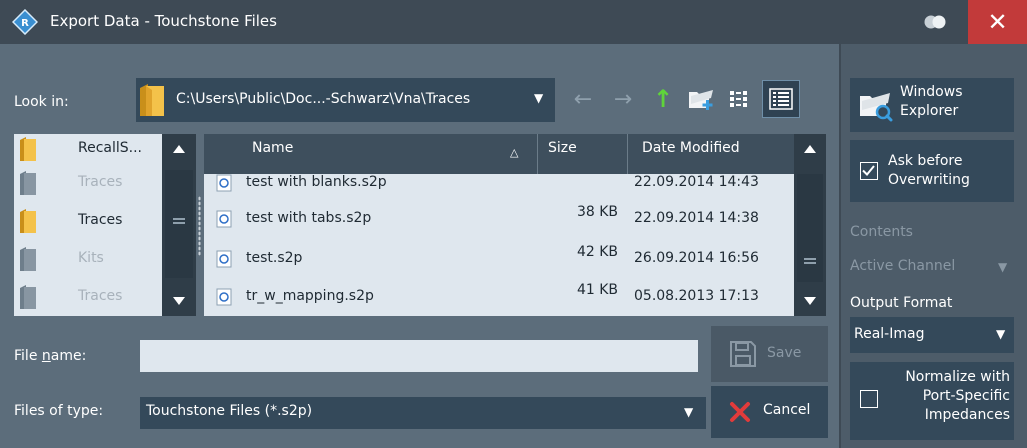 The width and height of the screenshot is (1027, 448). What do you see at coordinates (784, 353) in the screenshot?
I see `save-label: Save` at bounding box center [784, 353].